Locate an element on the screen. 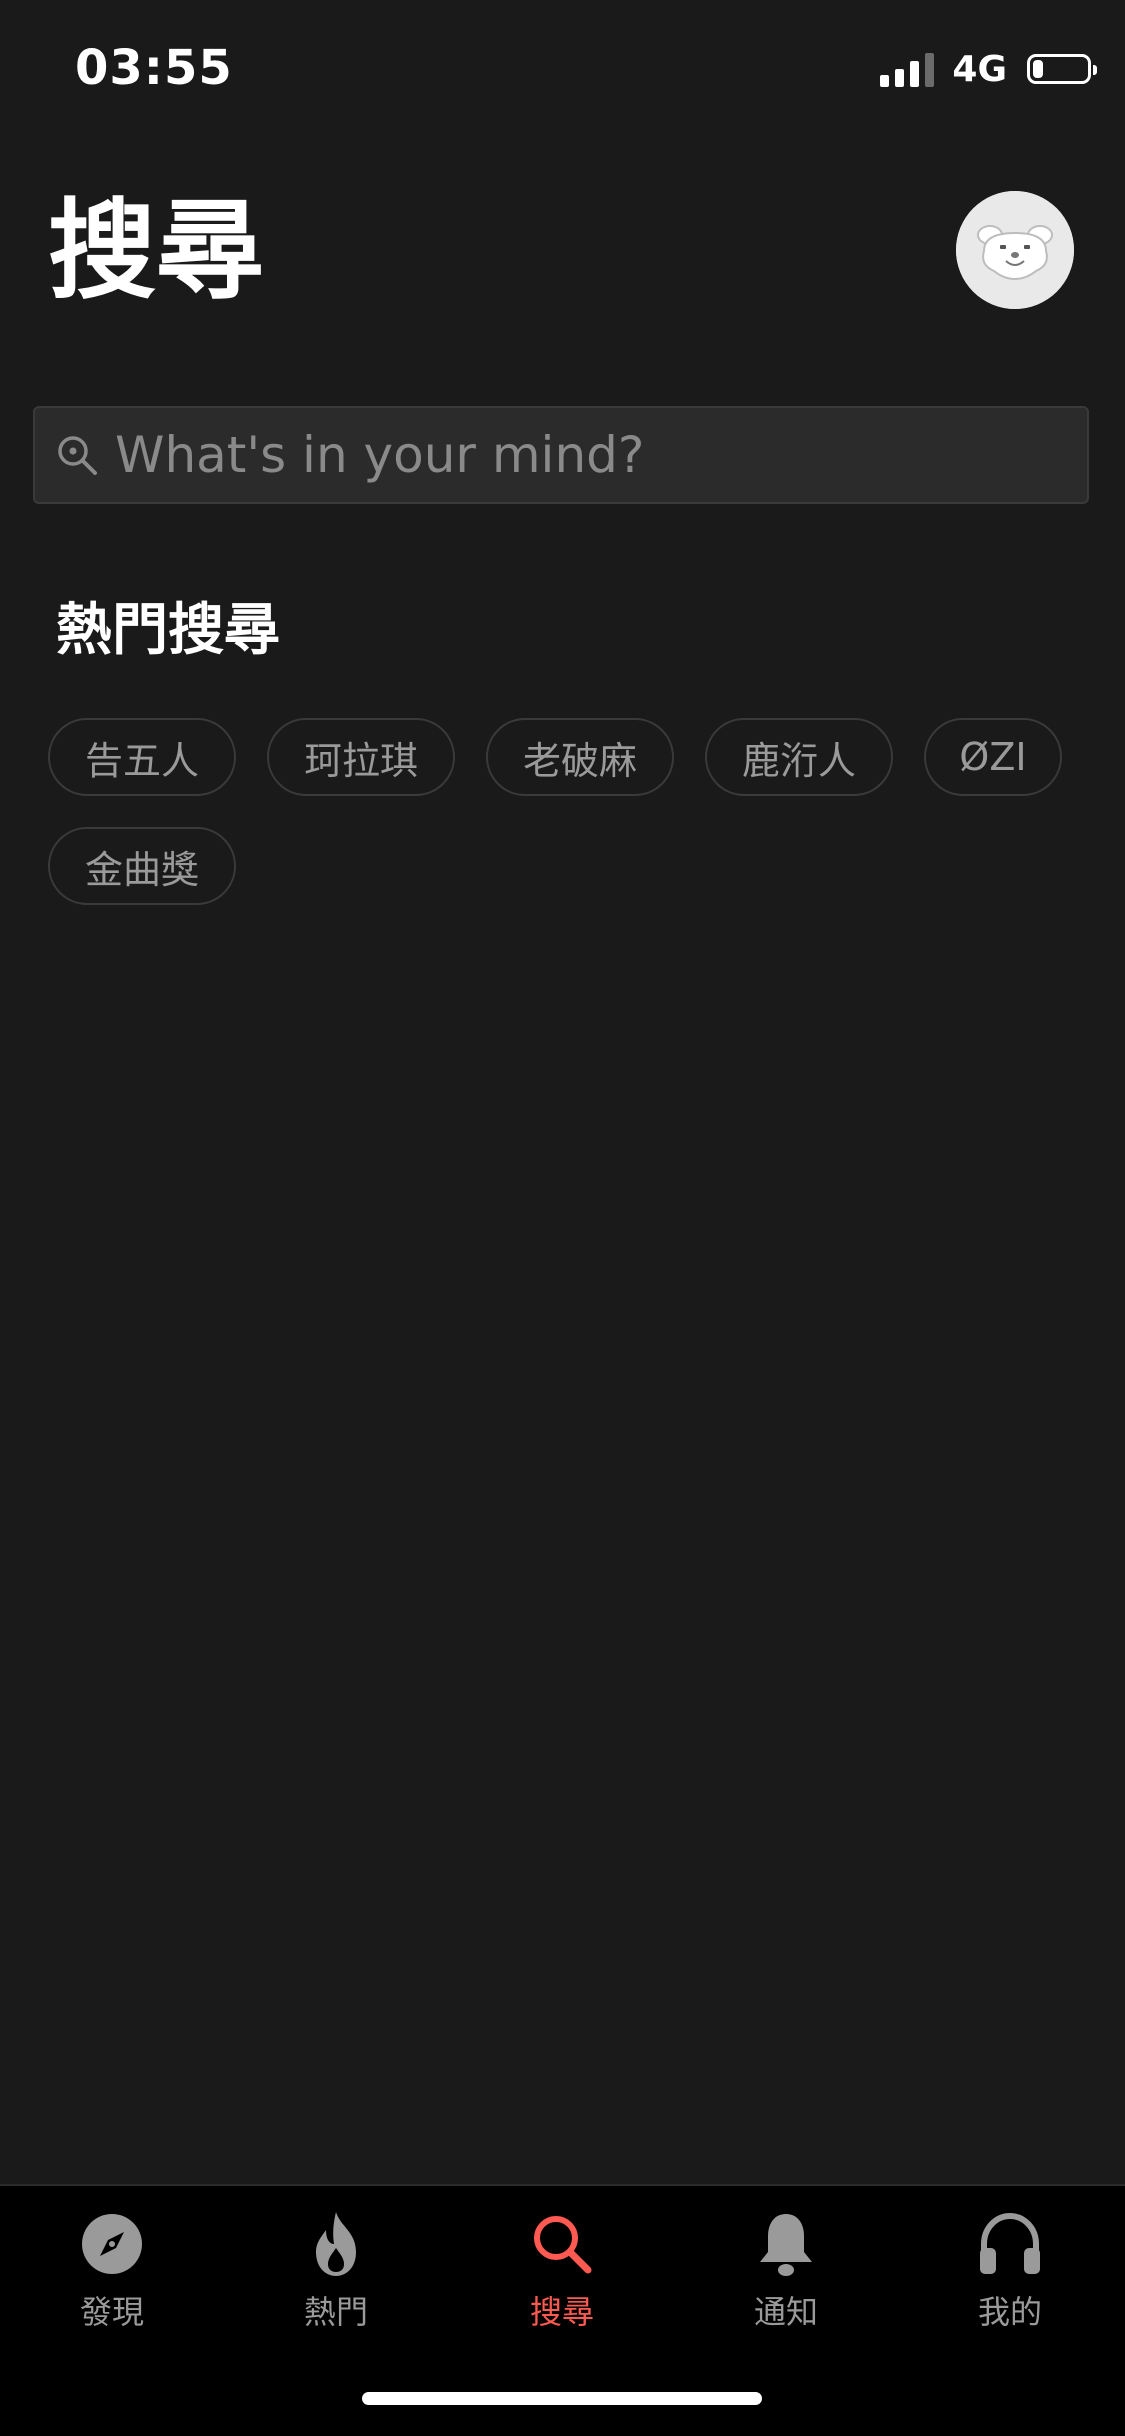 Image resolution: width=1125 pixels, height=2436 pixels. tab-discover: 發現 is located at coordinates (112, 2269).